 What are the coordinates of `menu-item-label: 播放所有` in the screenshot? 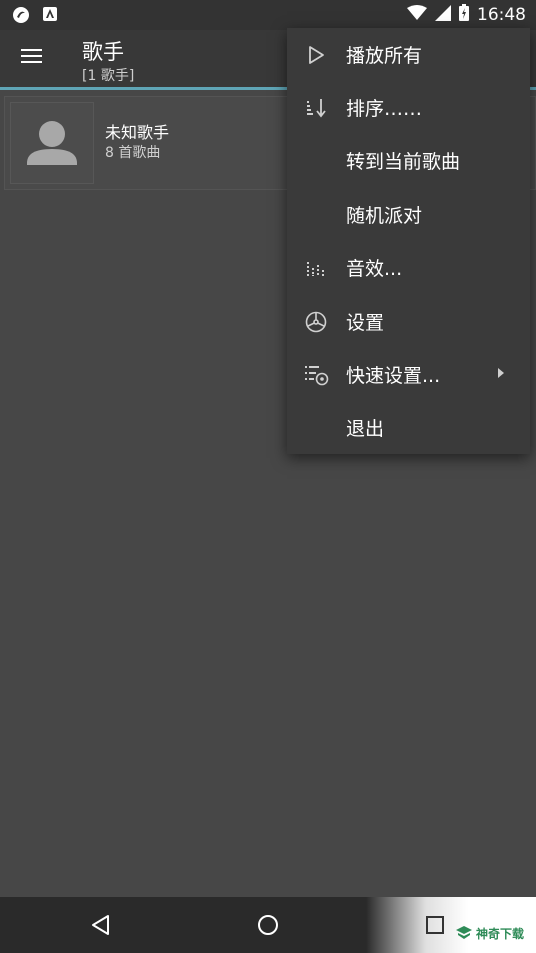 It's located at (384, 56).